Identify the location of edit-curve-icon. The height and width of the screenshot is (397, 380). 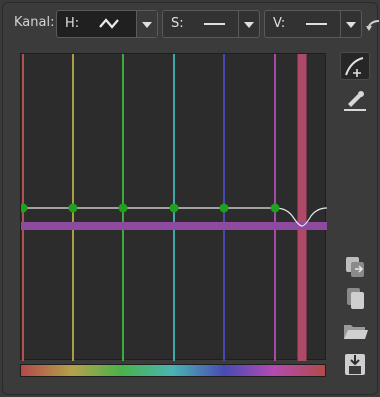
(354, 67).